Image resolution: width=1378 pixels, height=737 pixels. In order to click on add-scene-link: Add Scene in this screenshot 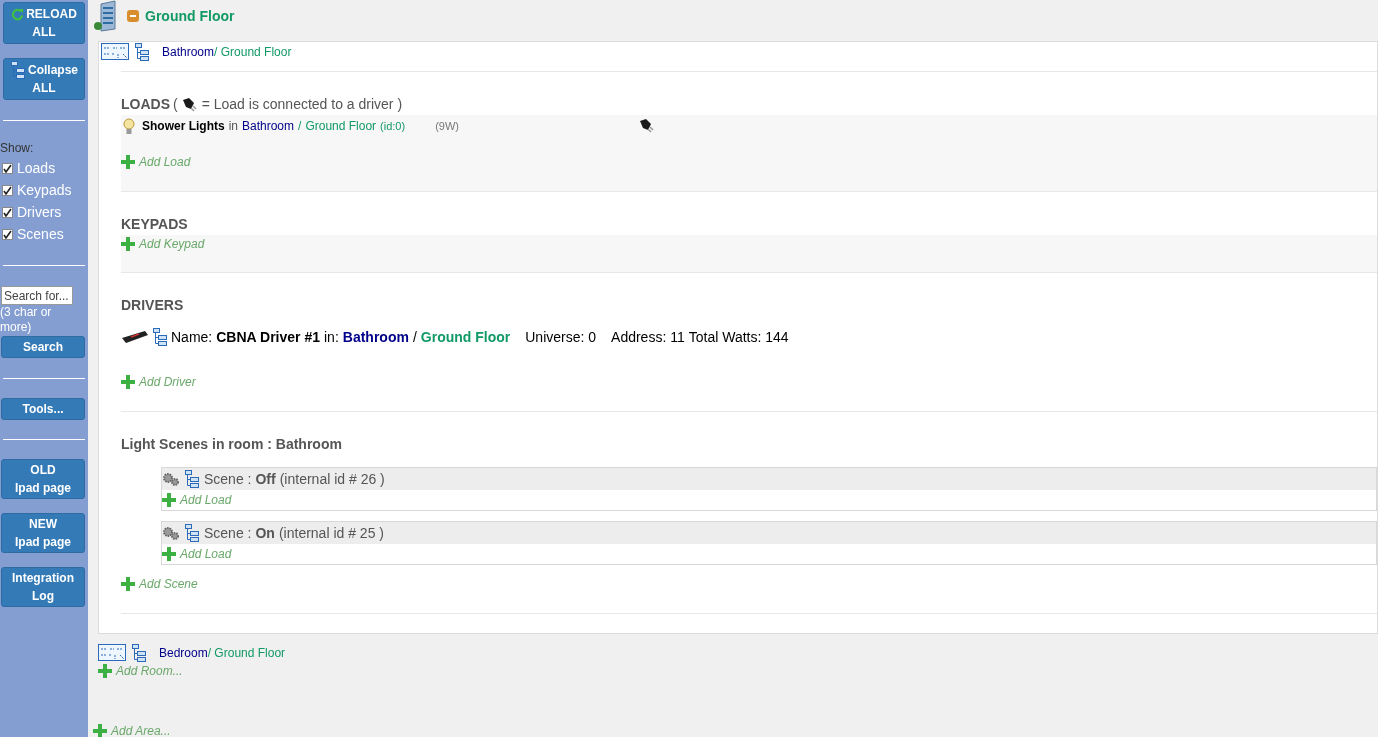, I will do `click(168, 584)`.